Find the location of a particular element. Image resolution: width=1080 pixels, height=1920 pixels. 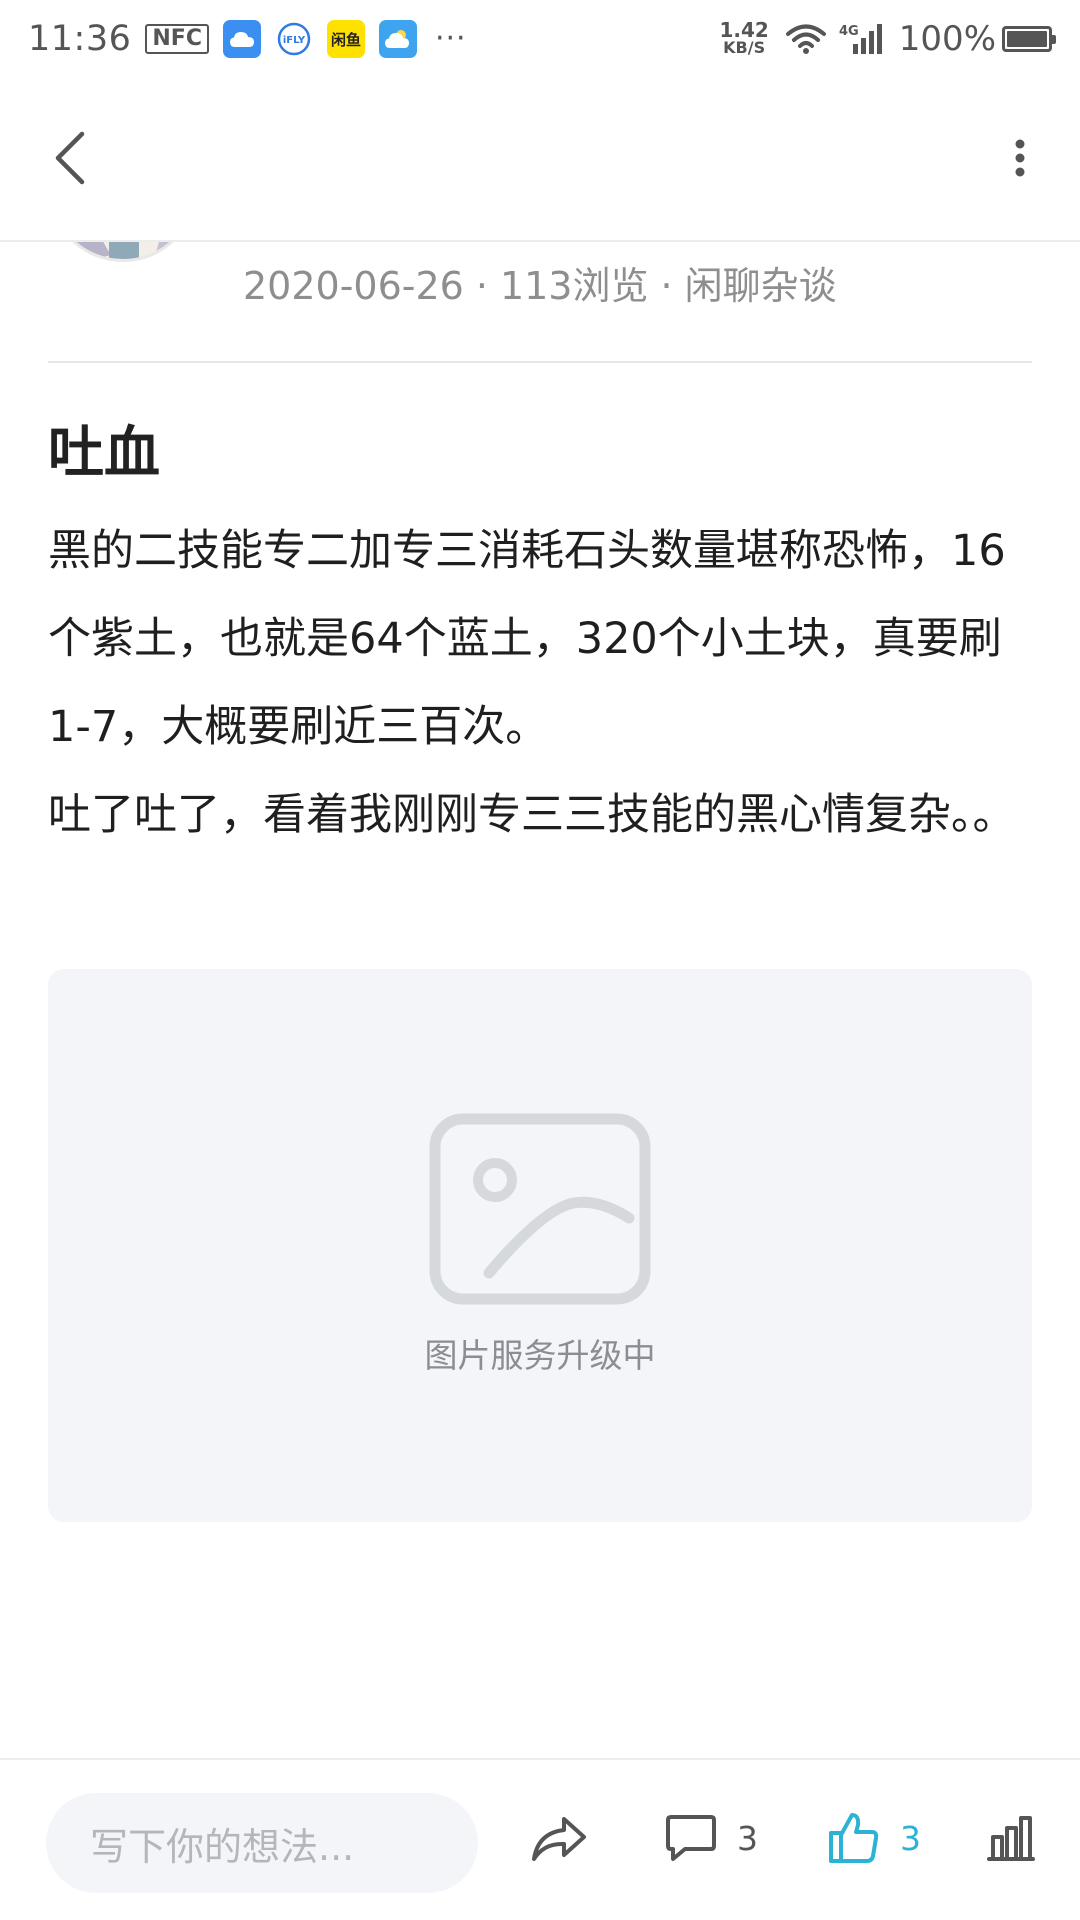

nfc-icon: NFC is located at coordinates (177, 39).